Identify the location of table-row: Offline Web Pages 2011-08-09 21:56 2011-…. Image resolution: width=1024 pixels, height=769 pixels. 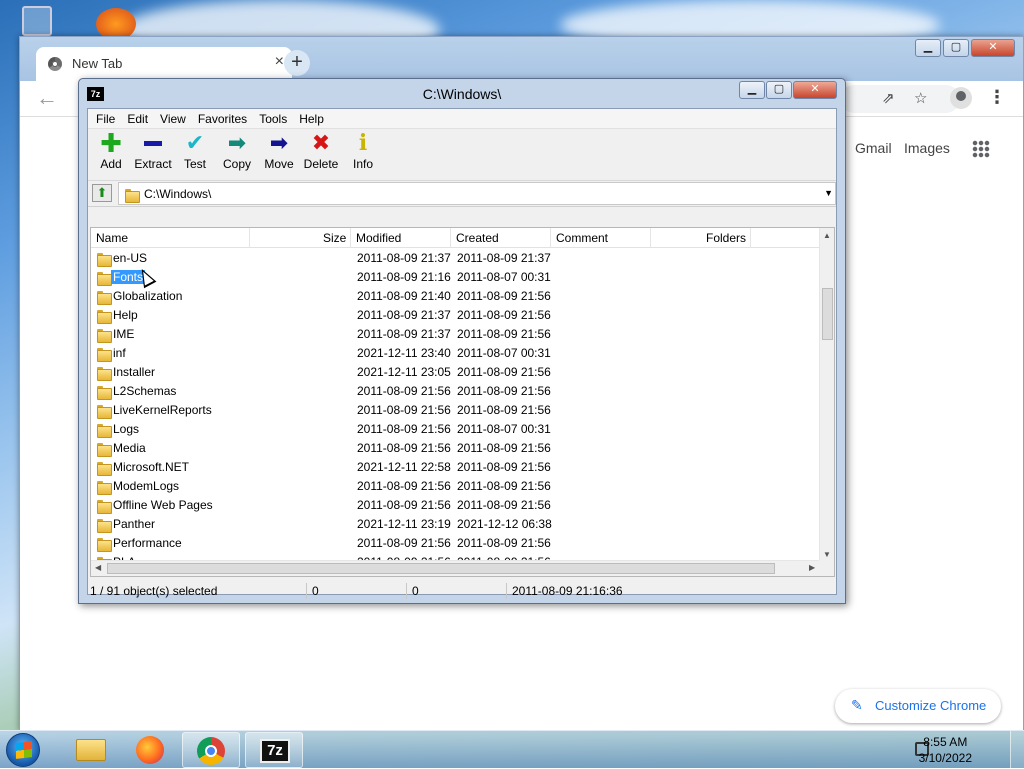
(456, 505).